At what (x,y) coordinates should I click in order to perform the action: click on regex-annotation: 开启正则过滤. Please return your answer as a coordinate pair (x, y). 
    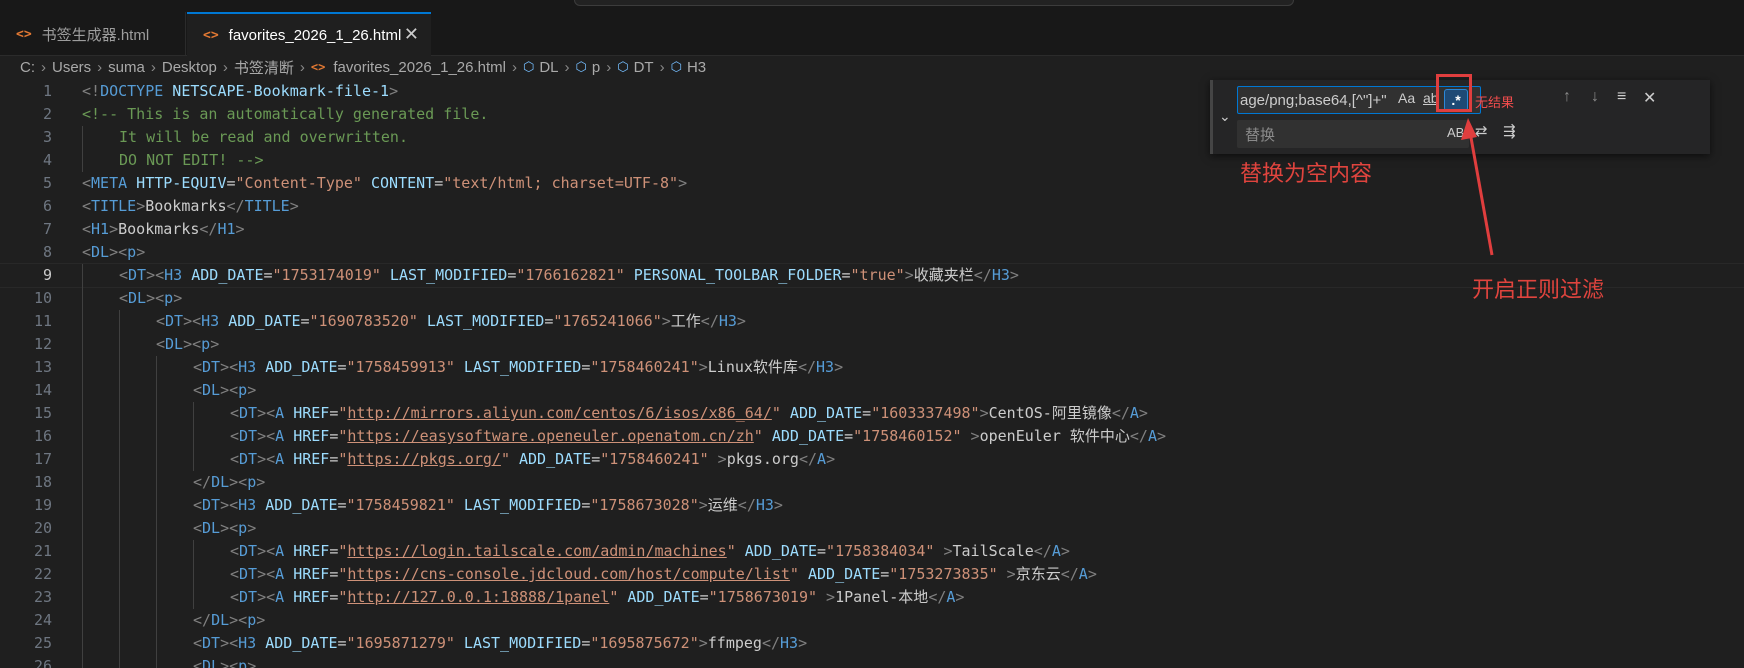
    Looking at the image, I should click on (1538, 290).